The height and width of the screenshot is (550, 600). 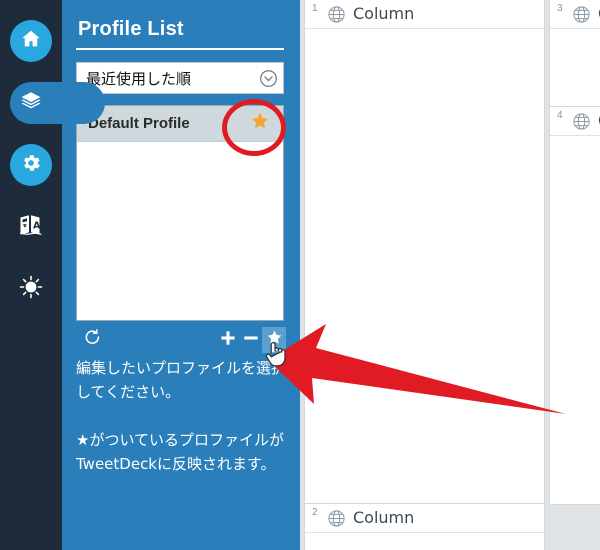 I want to click on refresh-button, so click(x=92, y=340).